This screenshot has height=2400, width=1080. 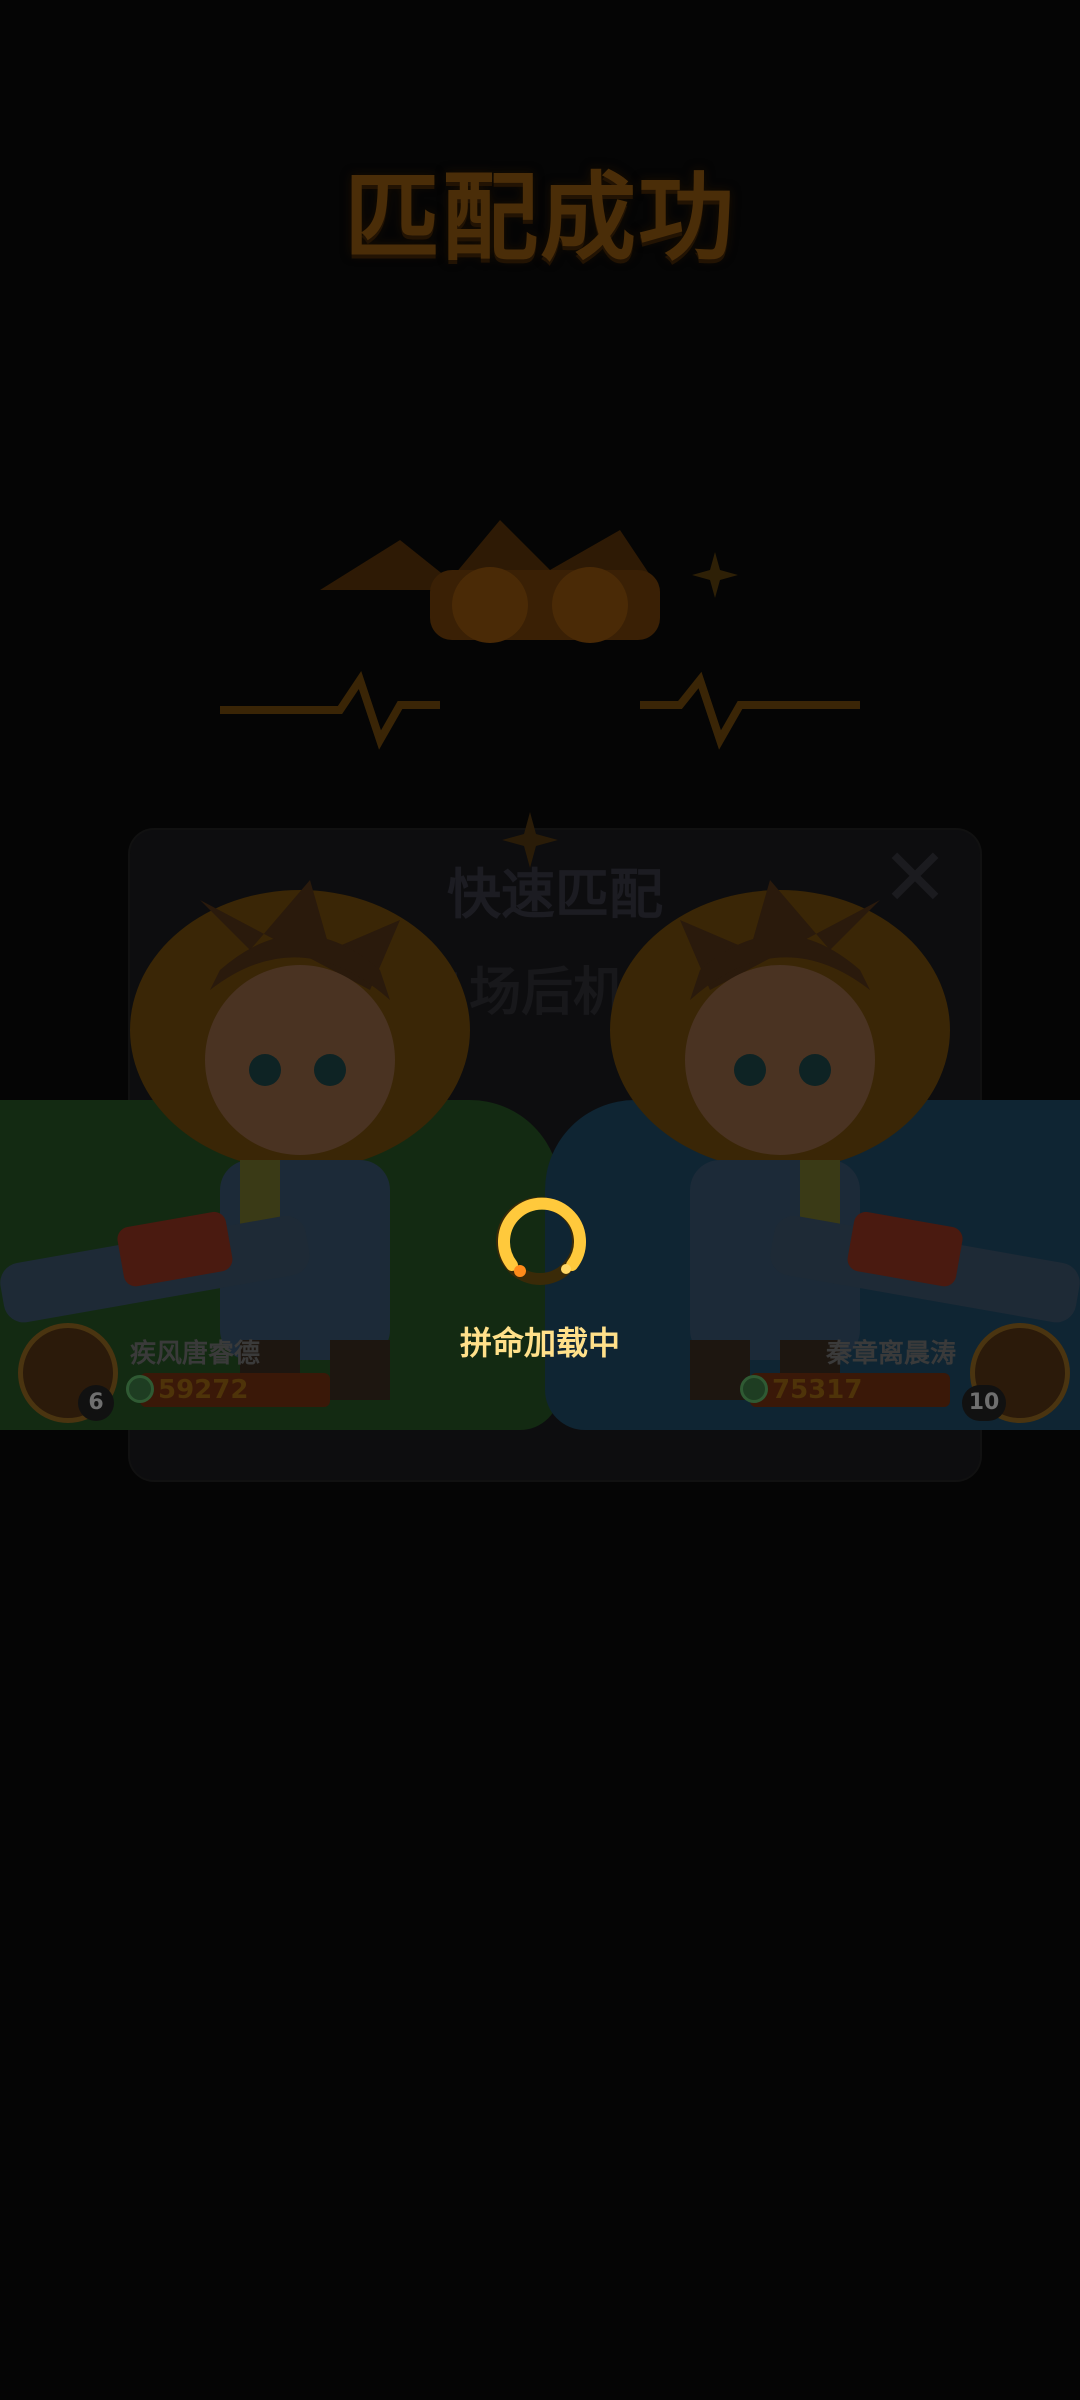 What do you see at coordinates (984, 1403) in the screenshot?
I see `right-player-level: 10` at bounding box center [984, 1403].